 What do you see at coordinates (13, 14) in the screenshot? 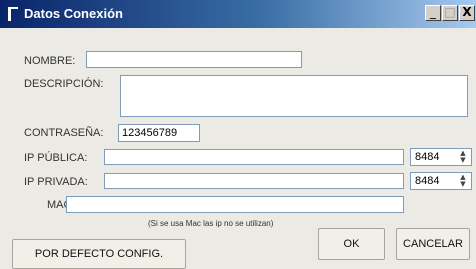
I see `window-icon` at bounding box center [13, 14].